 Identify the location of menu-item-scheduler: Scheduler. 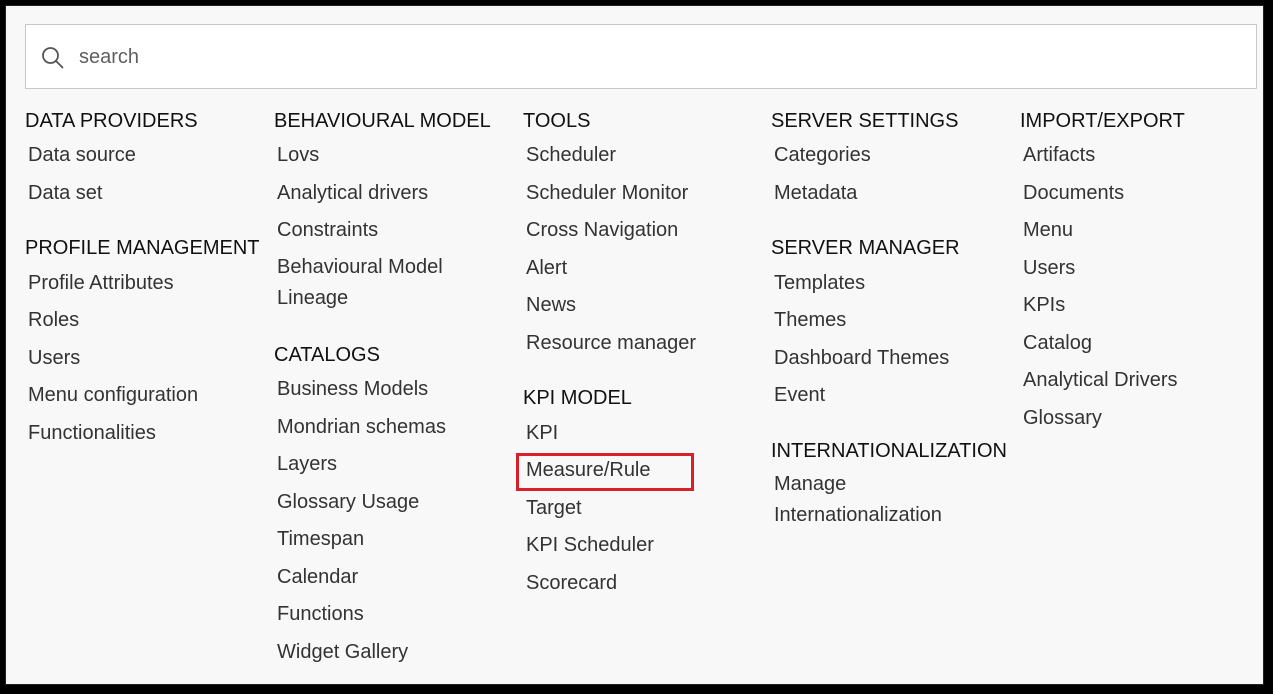
(571, 155).